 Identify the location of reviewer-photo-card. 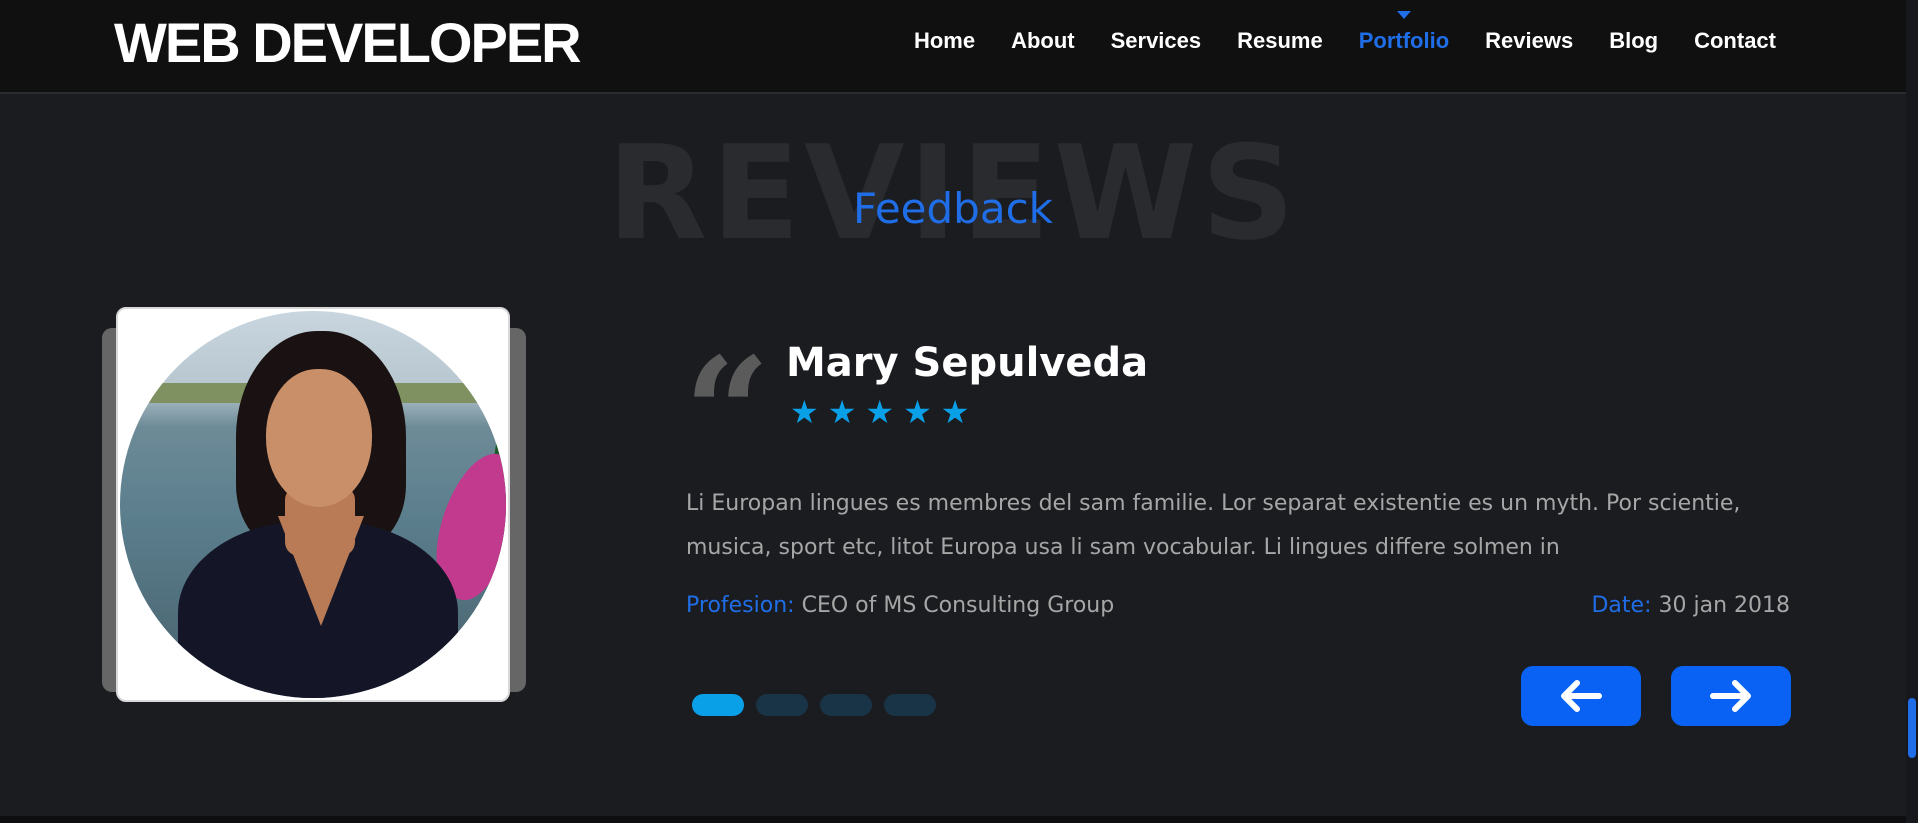
(313, 504).